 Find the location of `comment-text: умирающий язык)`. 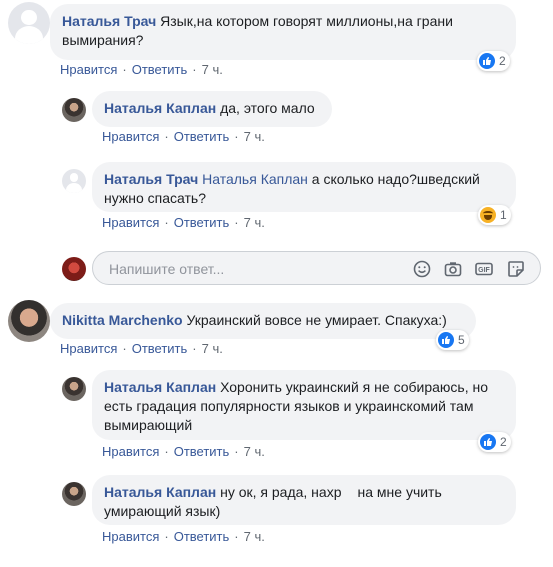

comment-text: умирающий язык) is located at coordinates (162, 511).